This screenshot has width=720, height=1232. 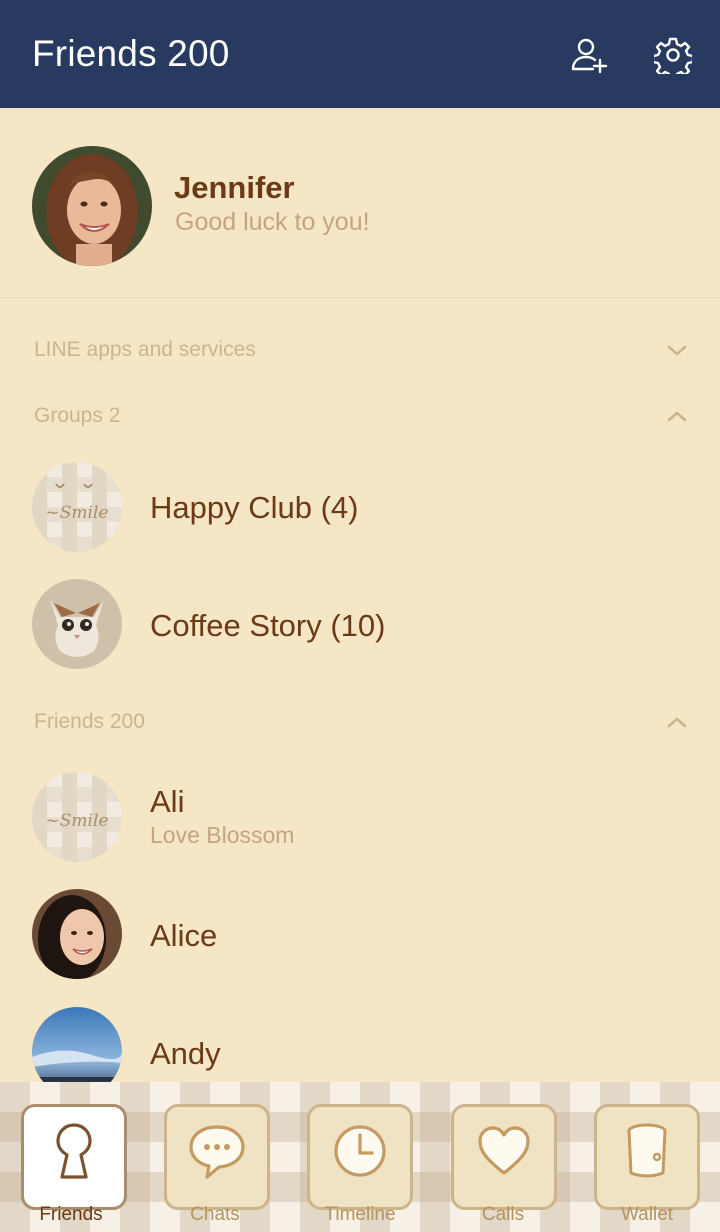 What do you see at coordinates (77, 415) in the screenshot?
I see `section-label: Groups 2` at bounding box center [77, 415].